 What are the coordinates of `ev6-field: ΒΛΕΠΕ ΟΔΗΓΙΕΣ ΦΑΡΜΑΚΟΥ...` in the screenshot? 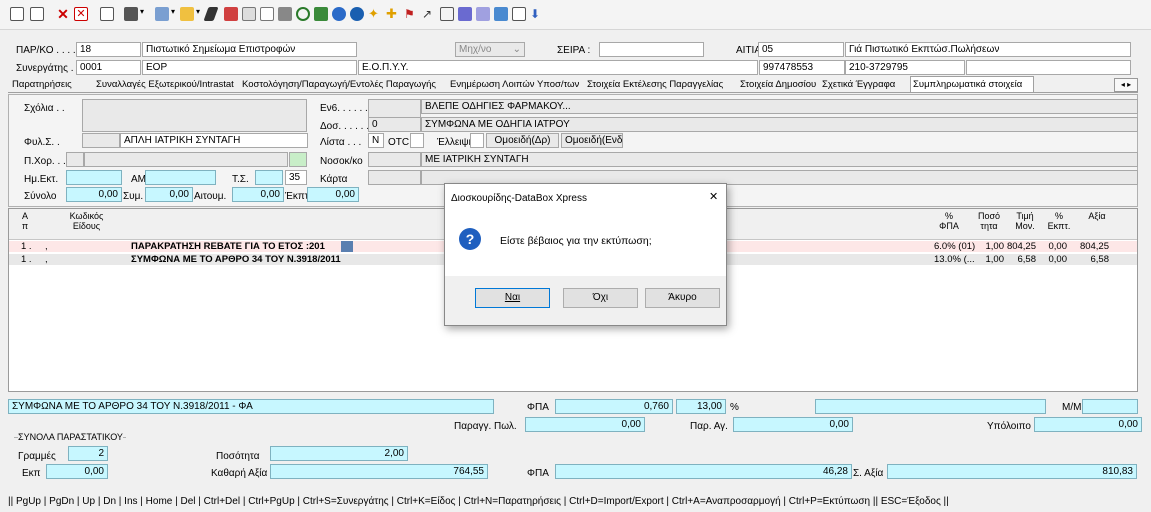 It's located at (779, 106).